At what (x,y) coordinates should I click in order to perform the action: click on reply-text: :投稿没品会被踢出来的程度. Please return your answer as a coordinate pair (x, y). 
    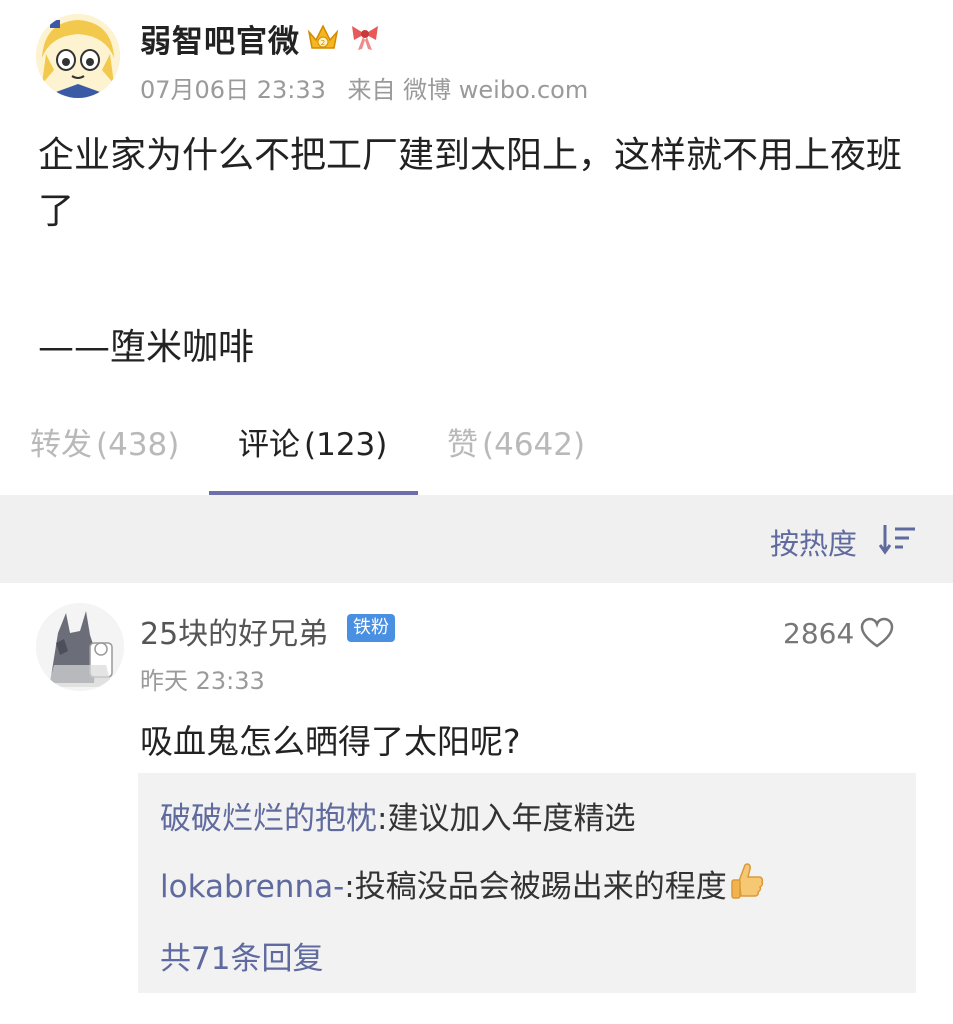
    Looking at the image, I should click on (535, 887).